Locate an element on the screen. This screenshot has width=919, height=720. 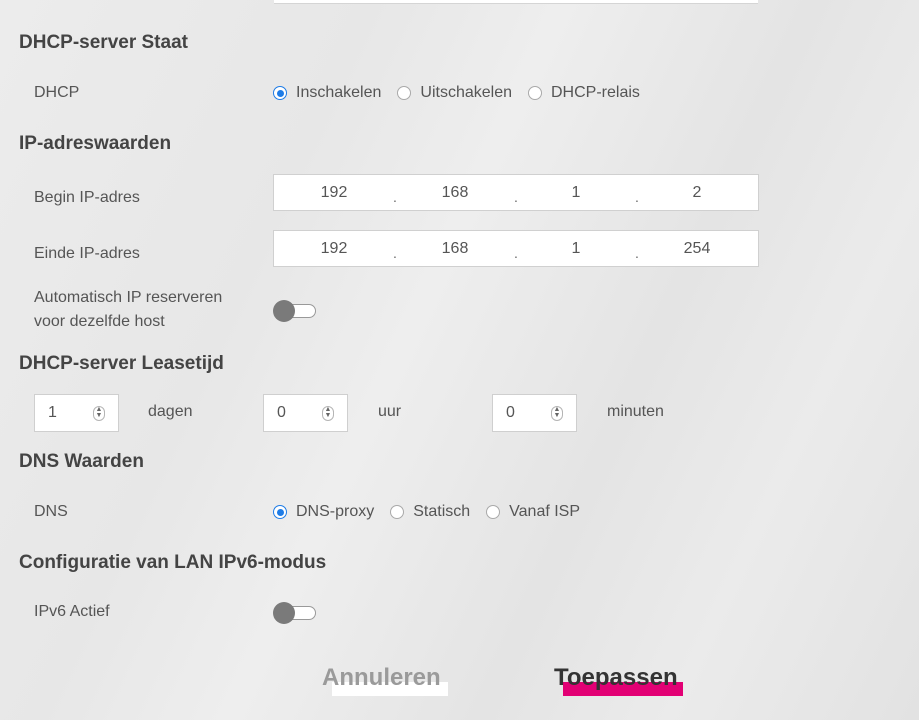
radio-label: Statisch is located at coordinates (442, 511).